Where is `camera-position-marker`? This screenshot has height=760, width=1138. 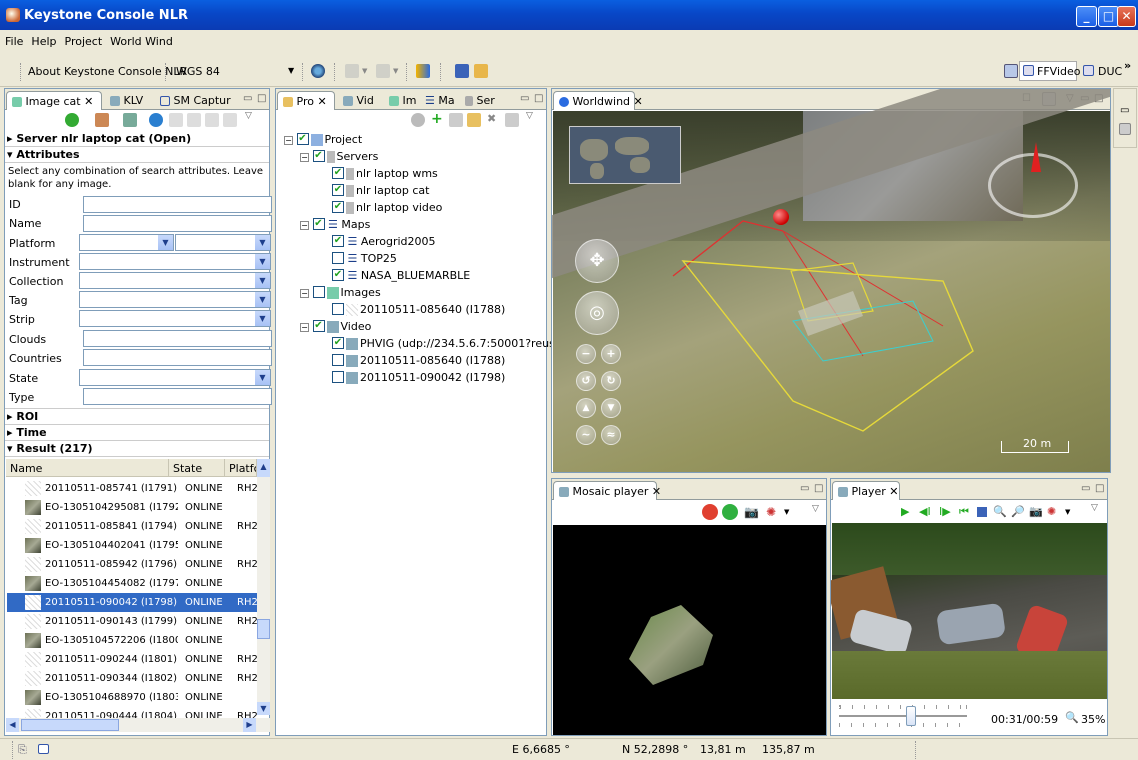
camera-position-marker is located at coordinates (781, 217).